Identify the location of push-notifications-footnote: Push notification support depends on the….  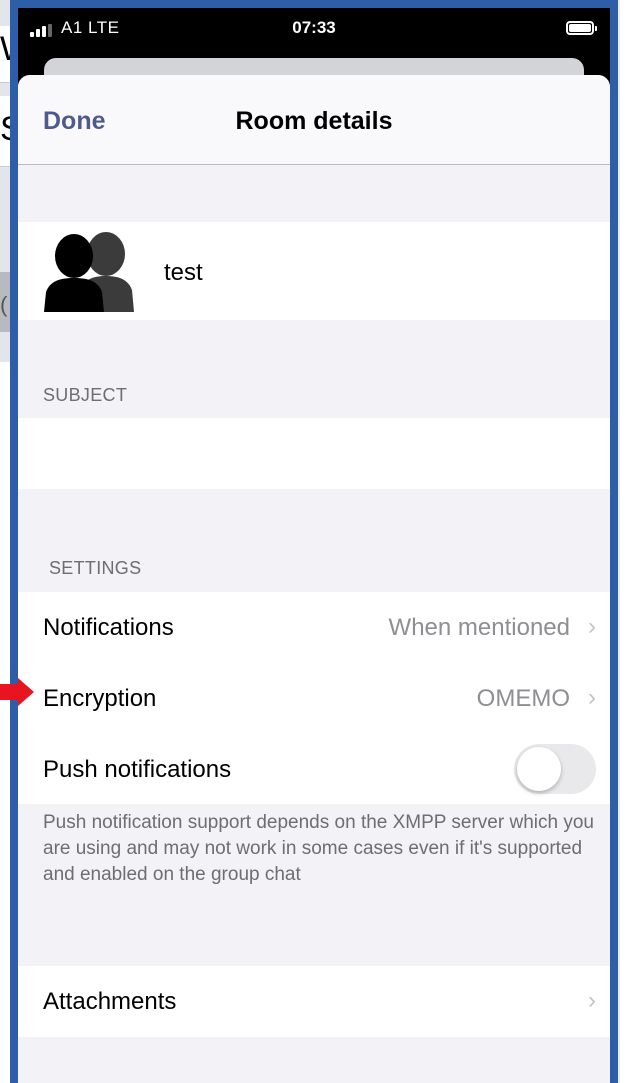
(318, 848).